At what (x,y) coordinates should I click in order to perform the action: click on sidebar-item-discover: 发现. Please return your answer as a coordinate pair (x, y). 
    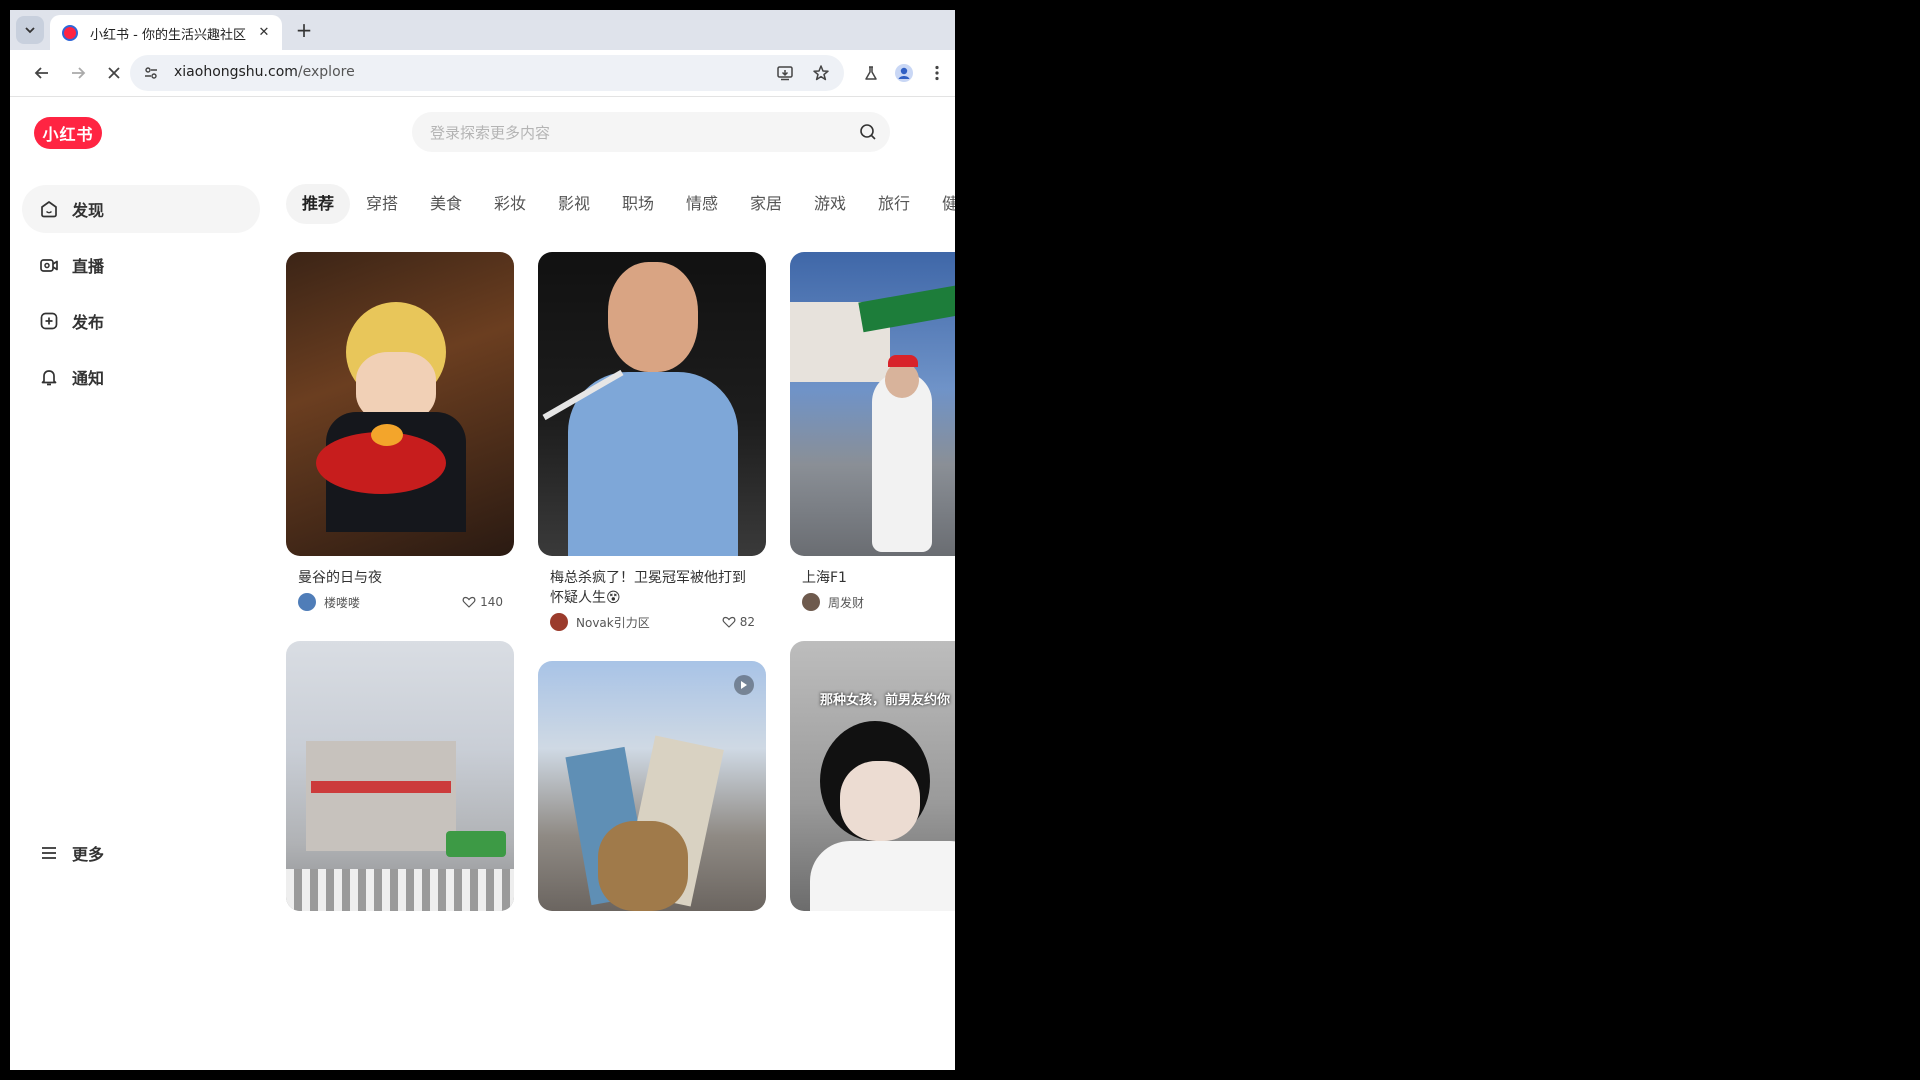
    Looking at the image, I should click on (141, 209).